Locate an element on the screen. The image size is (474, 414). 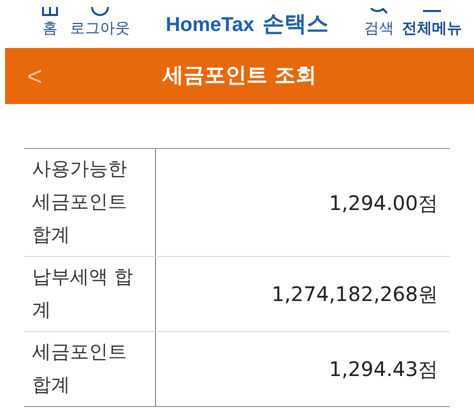
row-value: 1,294.00점 is located at coordinates (383, 203).